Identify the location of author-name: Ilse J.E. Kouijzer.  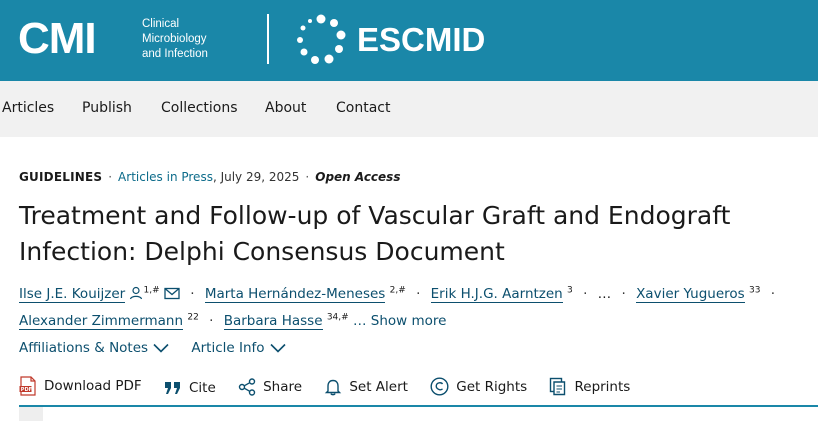
(72, 294).